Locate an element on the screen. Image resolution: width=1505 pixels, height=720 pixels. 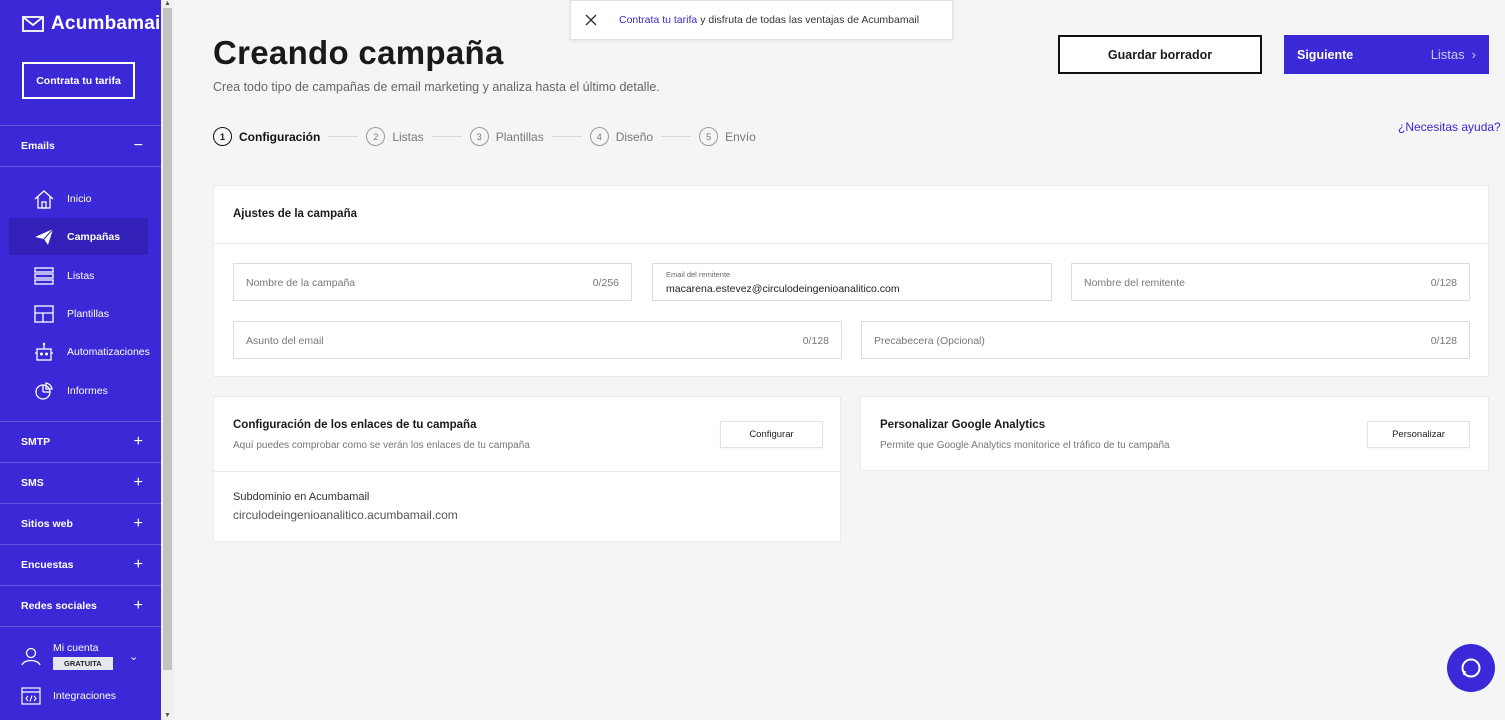
sidebar-item-informes: Informes is located at coordinates (78, 390).